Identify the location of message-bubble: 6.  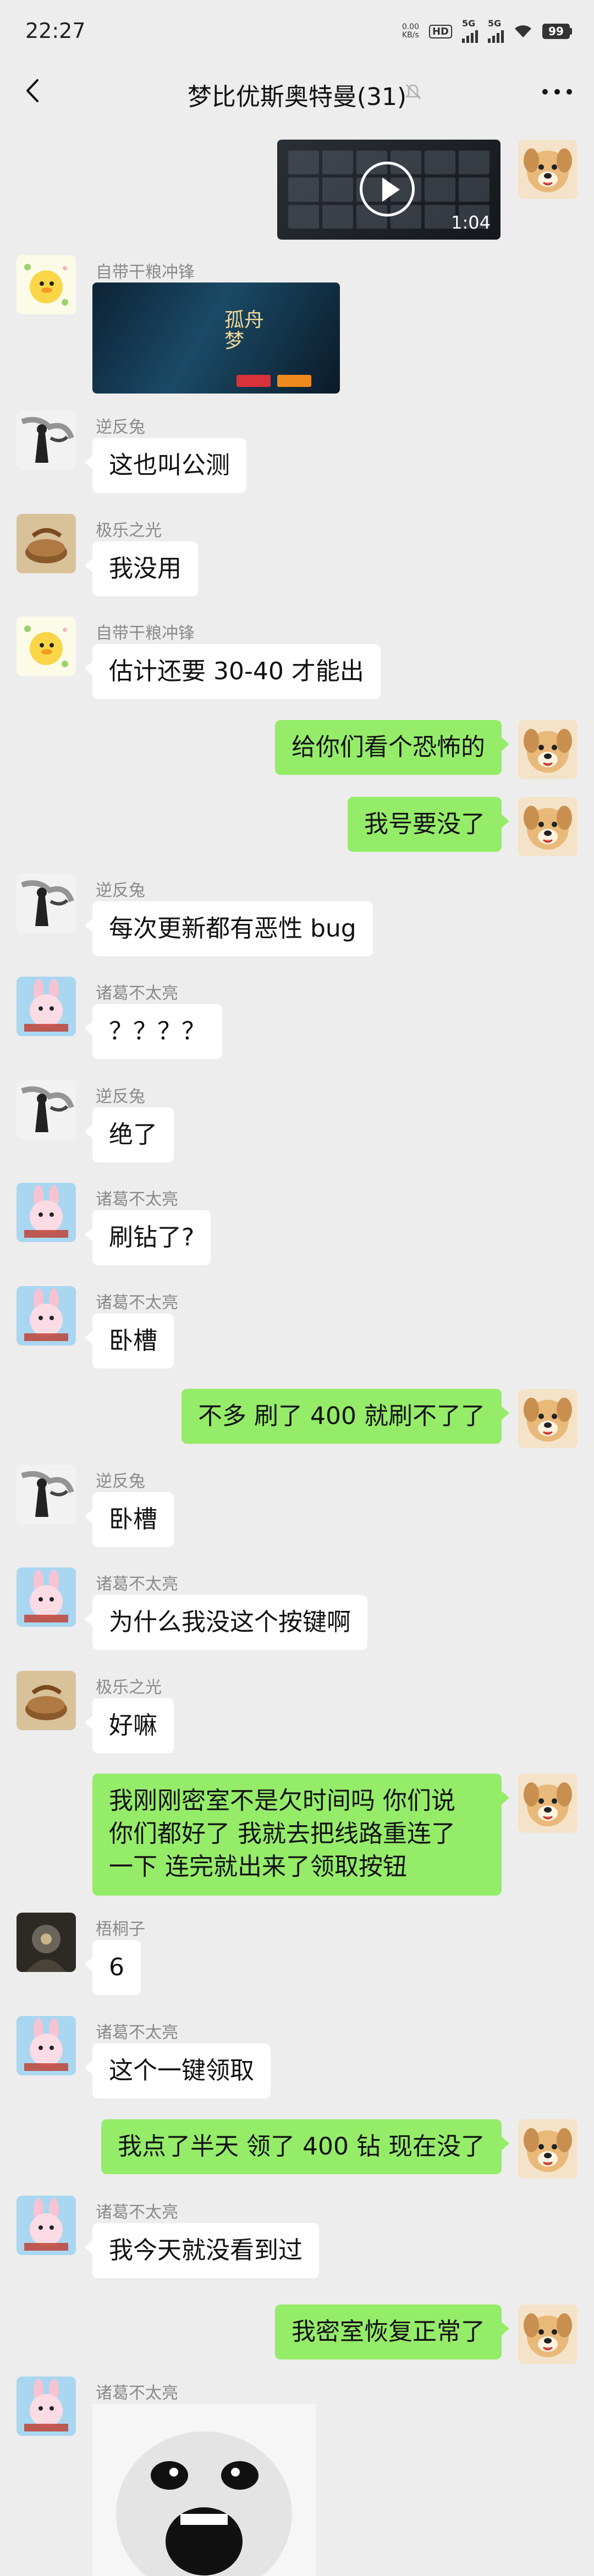
(113, 1967).